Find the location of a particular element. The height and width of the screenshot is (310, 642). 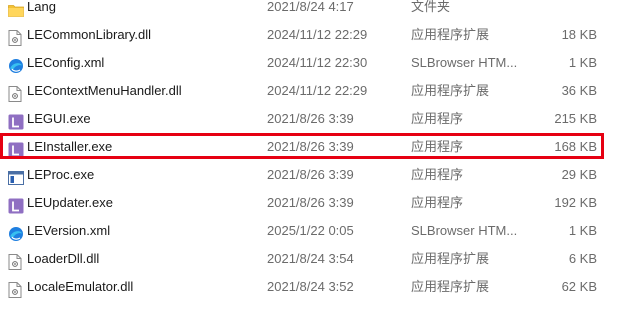

file-name: LEUpdater.exe is located at coordinates (70, 202).